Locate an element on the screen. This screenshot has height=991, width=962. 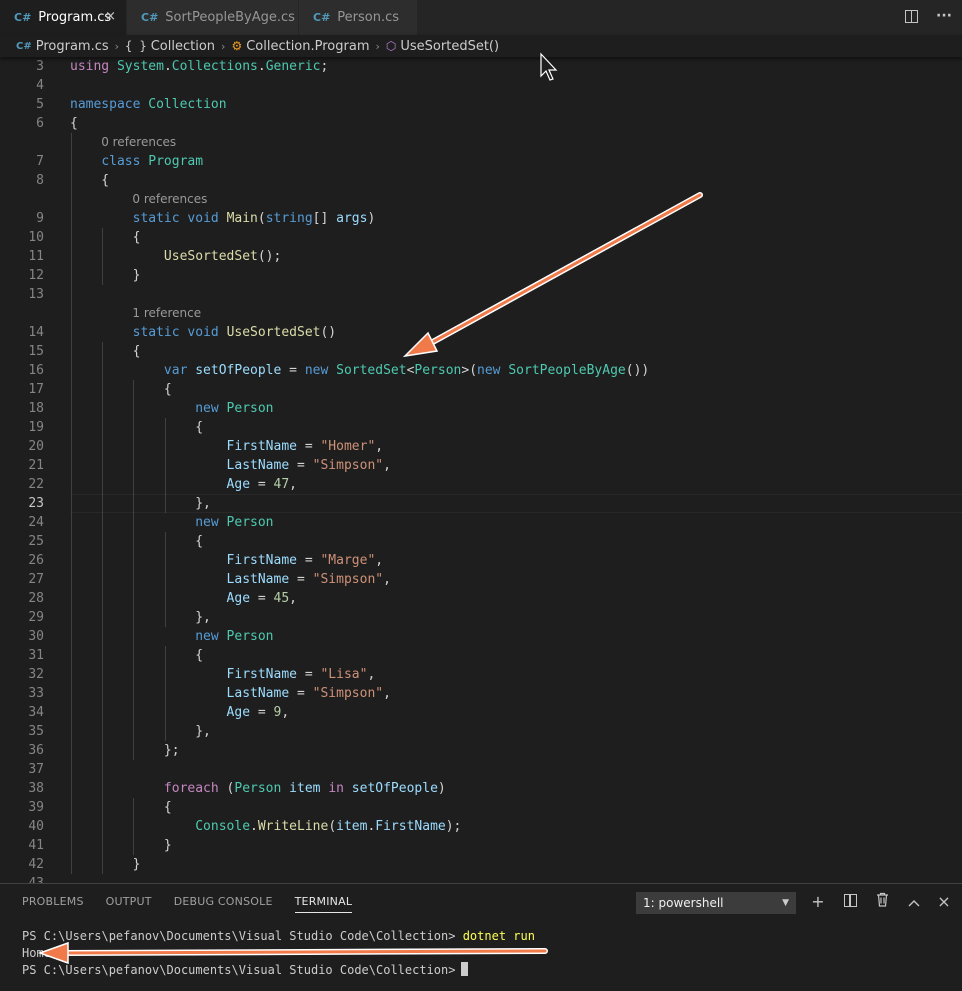
tab-output: OUTPUT is located at coordinates (129, 904).